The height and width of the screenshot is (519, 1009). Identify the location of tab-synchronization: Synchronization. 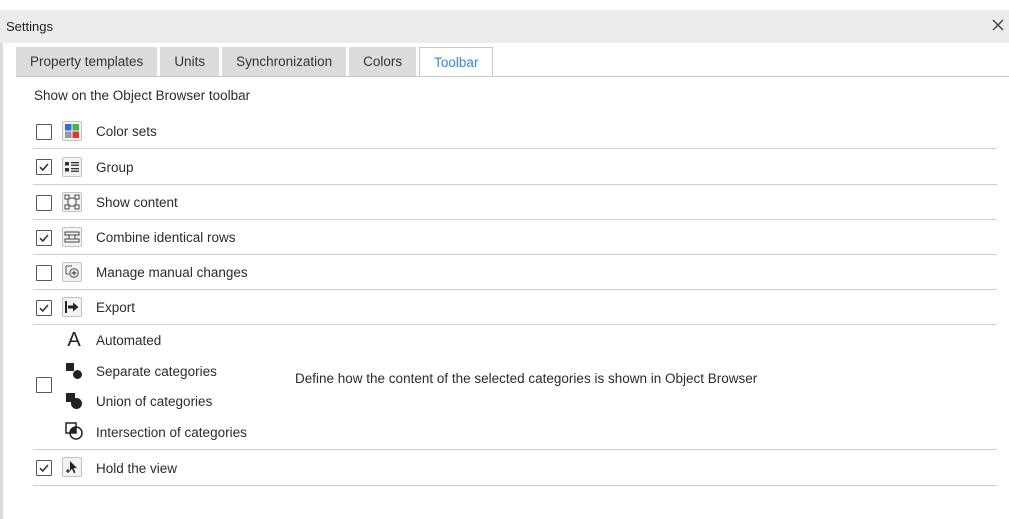
(284, 61).